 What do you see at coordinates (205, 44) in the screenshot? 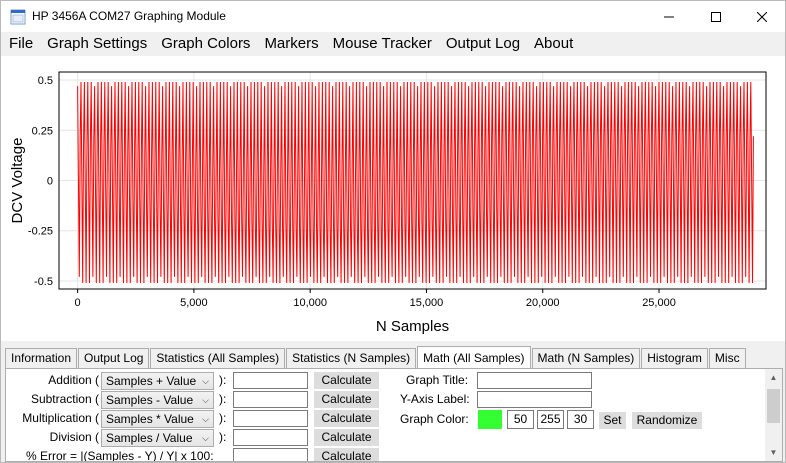
I see `menu-graph-colors: Graph Colors` at bounding box center [205, 44].